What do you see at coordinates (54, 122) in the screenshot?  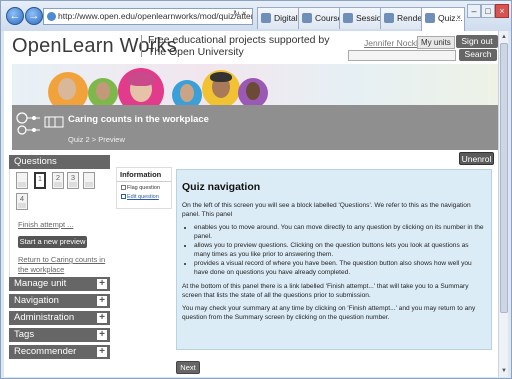 I see `course-circuit-icon` at bounding box center [54, 122].